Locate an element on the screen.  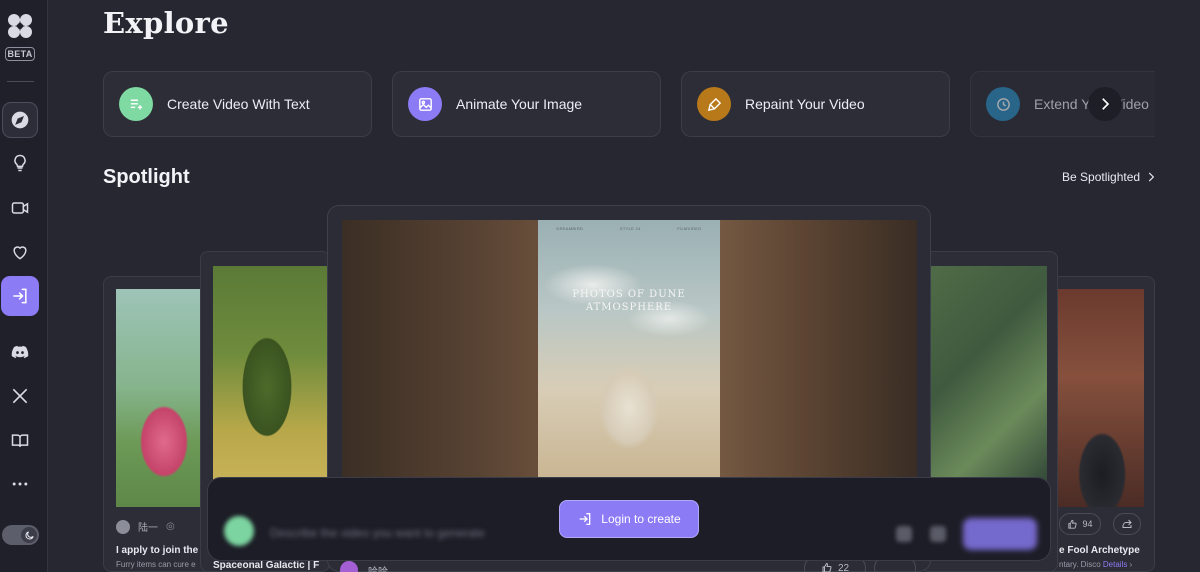
more-horizontal-icon is located at coordinates (20, 484).